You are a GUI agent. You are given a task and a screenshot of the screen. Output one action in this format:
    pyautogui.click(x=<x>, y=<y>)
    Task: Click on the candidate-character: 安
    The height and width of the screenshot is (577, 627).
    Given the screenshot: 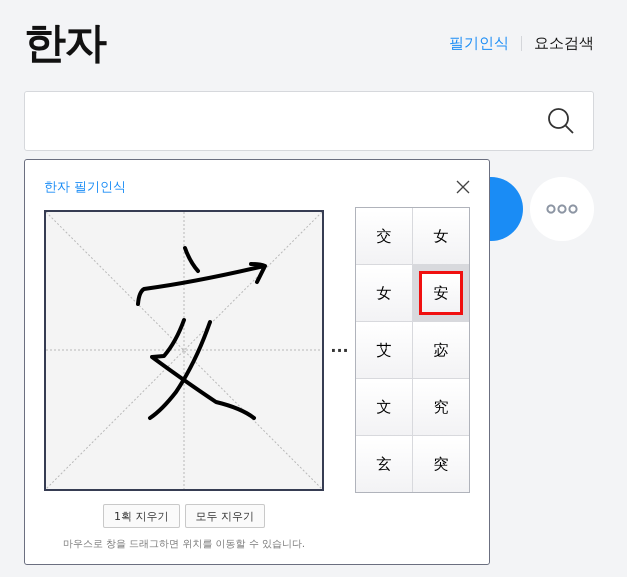 What is the action you would take?
    pyautogui.click(x=441, y=293)
    